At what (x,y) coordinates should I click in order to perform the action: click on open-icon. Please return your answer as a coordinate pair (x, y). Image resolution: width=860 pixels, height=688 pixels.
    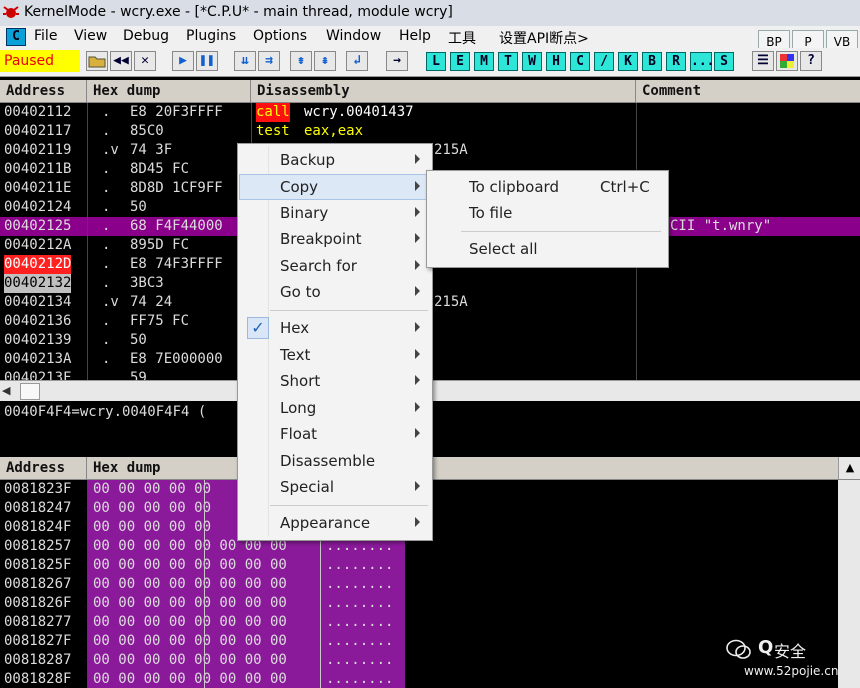
    Looking at the image, I should click on (97, 61).